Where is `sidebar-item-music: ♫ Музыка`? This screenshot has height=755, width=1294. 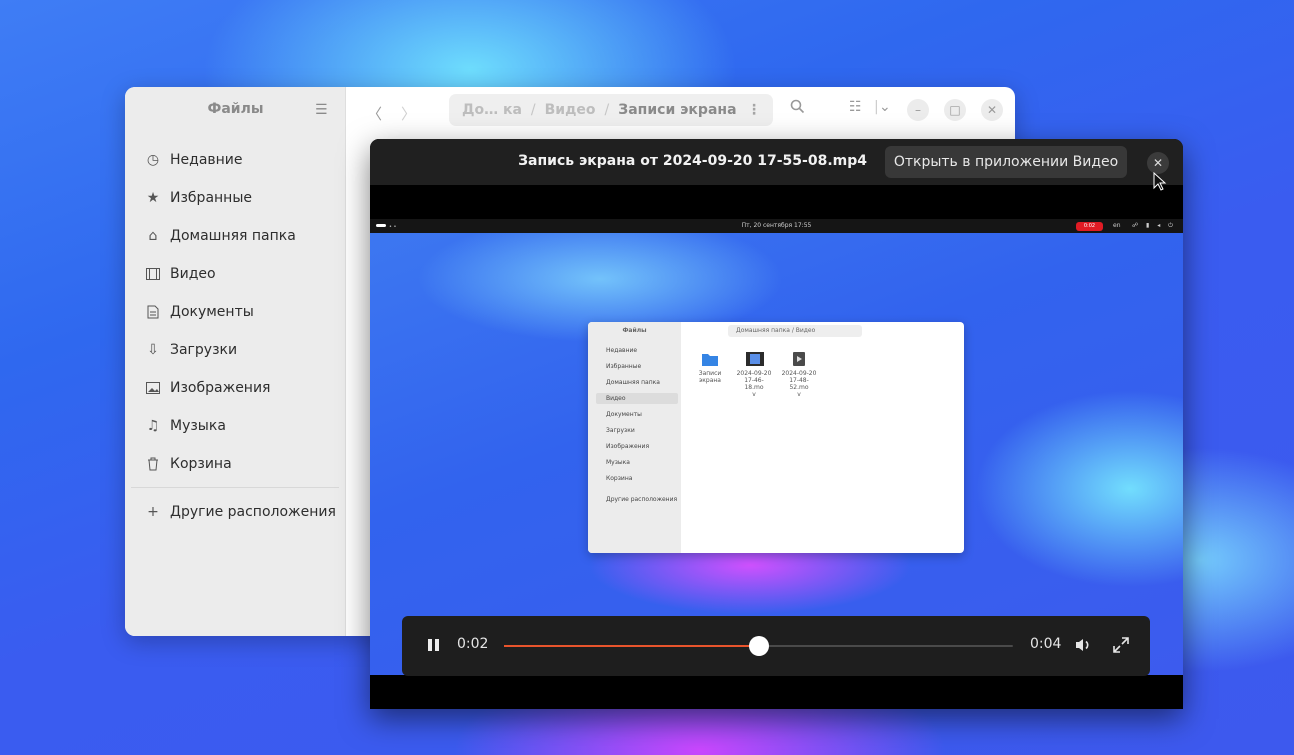 sidebar-item-music: ♫ Музыка is located at coordinates (236, 426).